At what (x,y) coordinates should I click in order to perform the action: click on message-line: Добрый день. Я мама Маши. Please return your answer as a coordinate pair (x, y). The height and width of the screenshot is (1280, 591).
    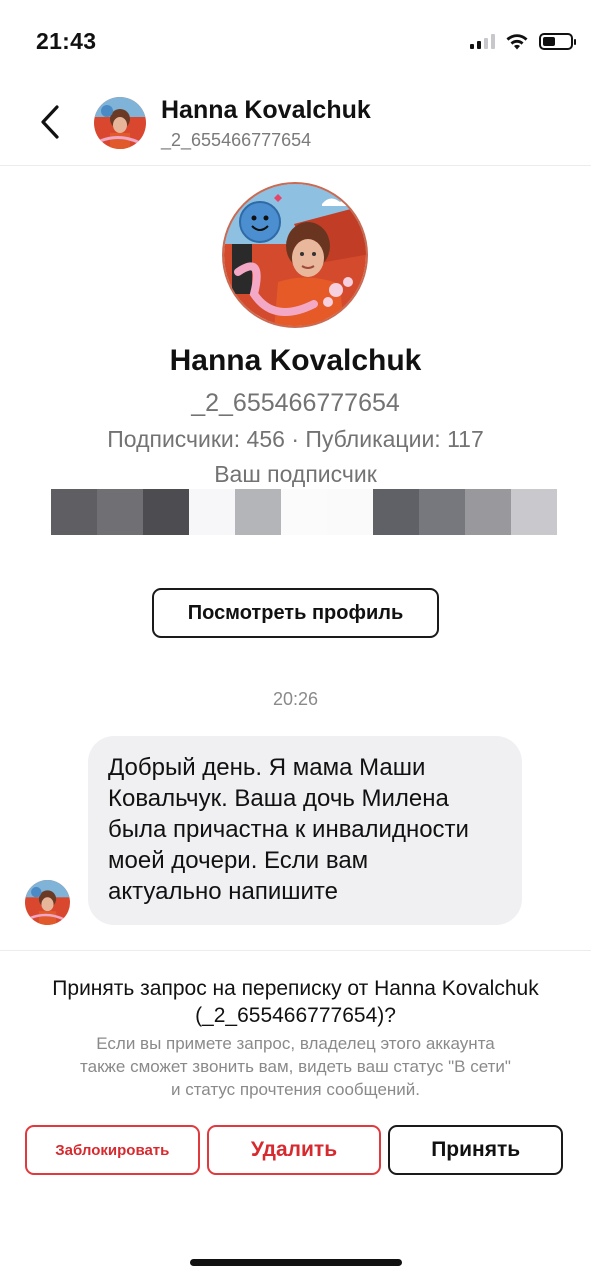
    Looking at the image, I should click on (267, 767).